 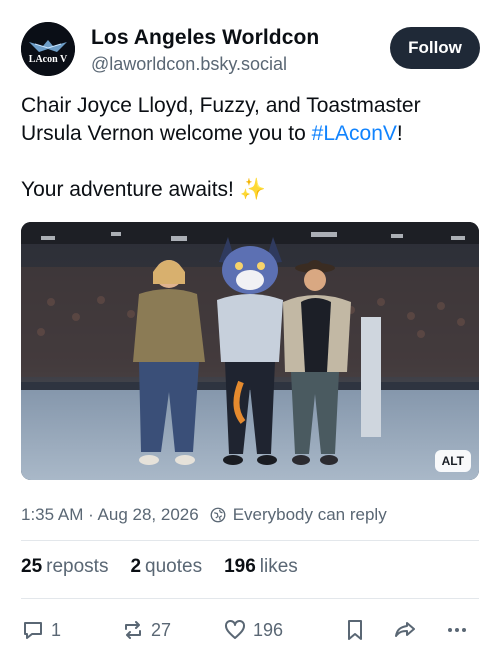 What do you see at coordinates (452, 461) in the screenshot?
I see `alt-text-badge: ALT` at bounding box center [452, 461].